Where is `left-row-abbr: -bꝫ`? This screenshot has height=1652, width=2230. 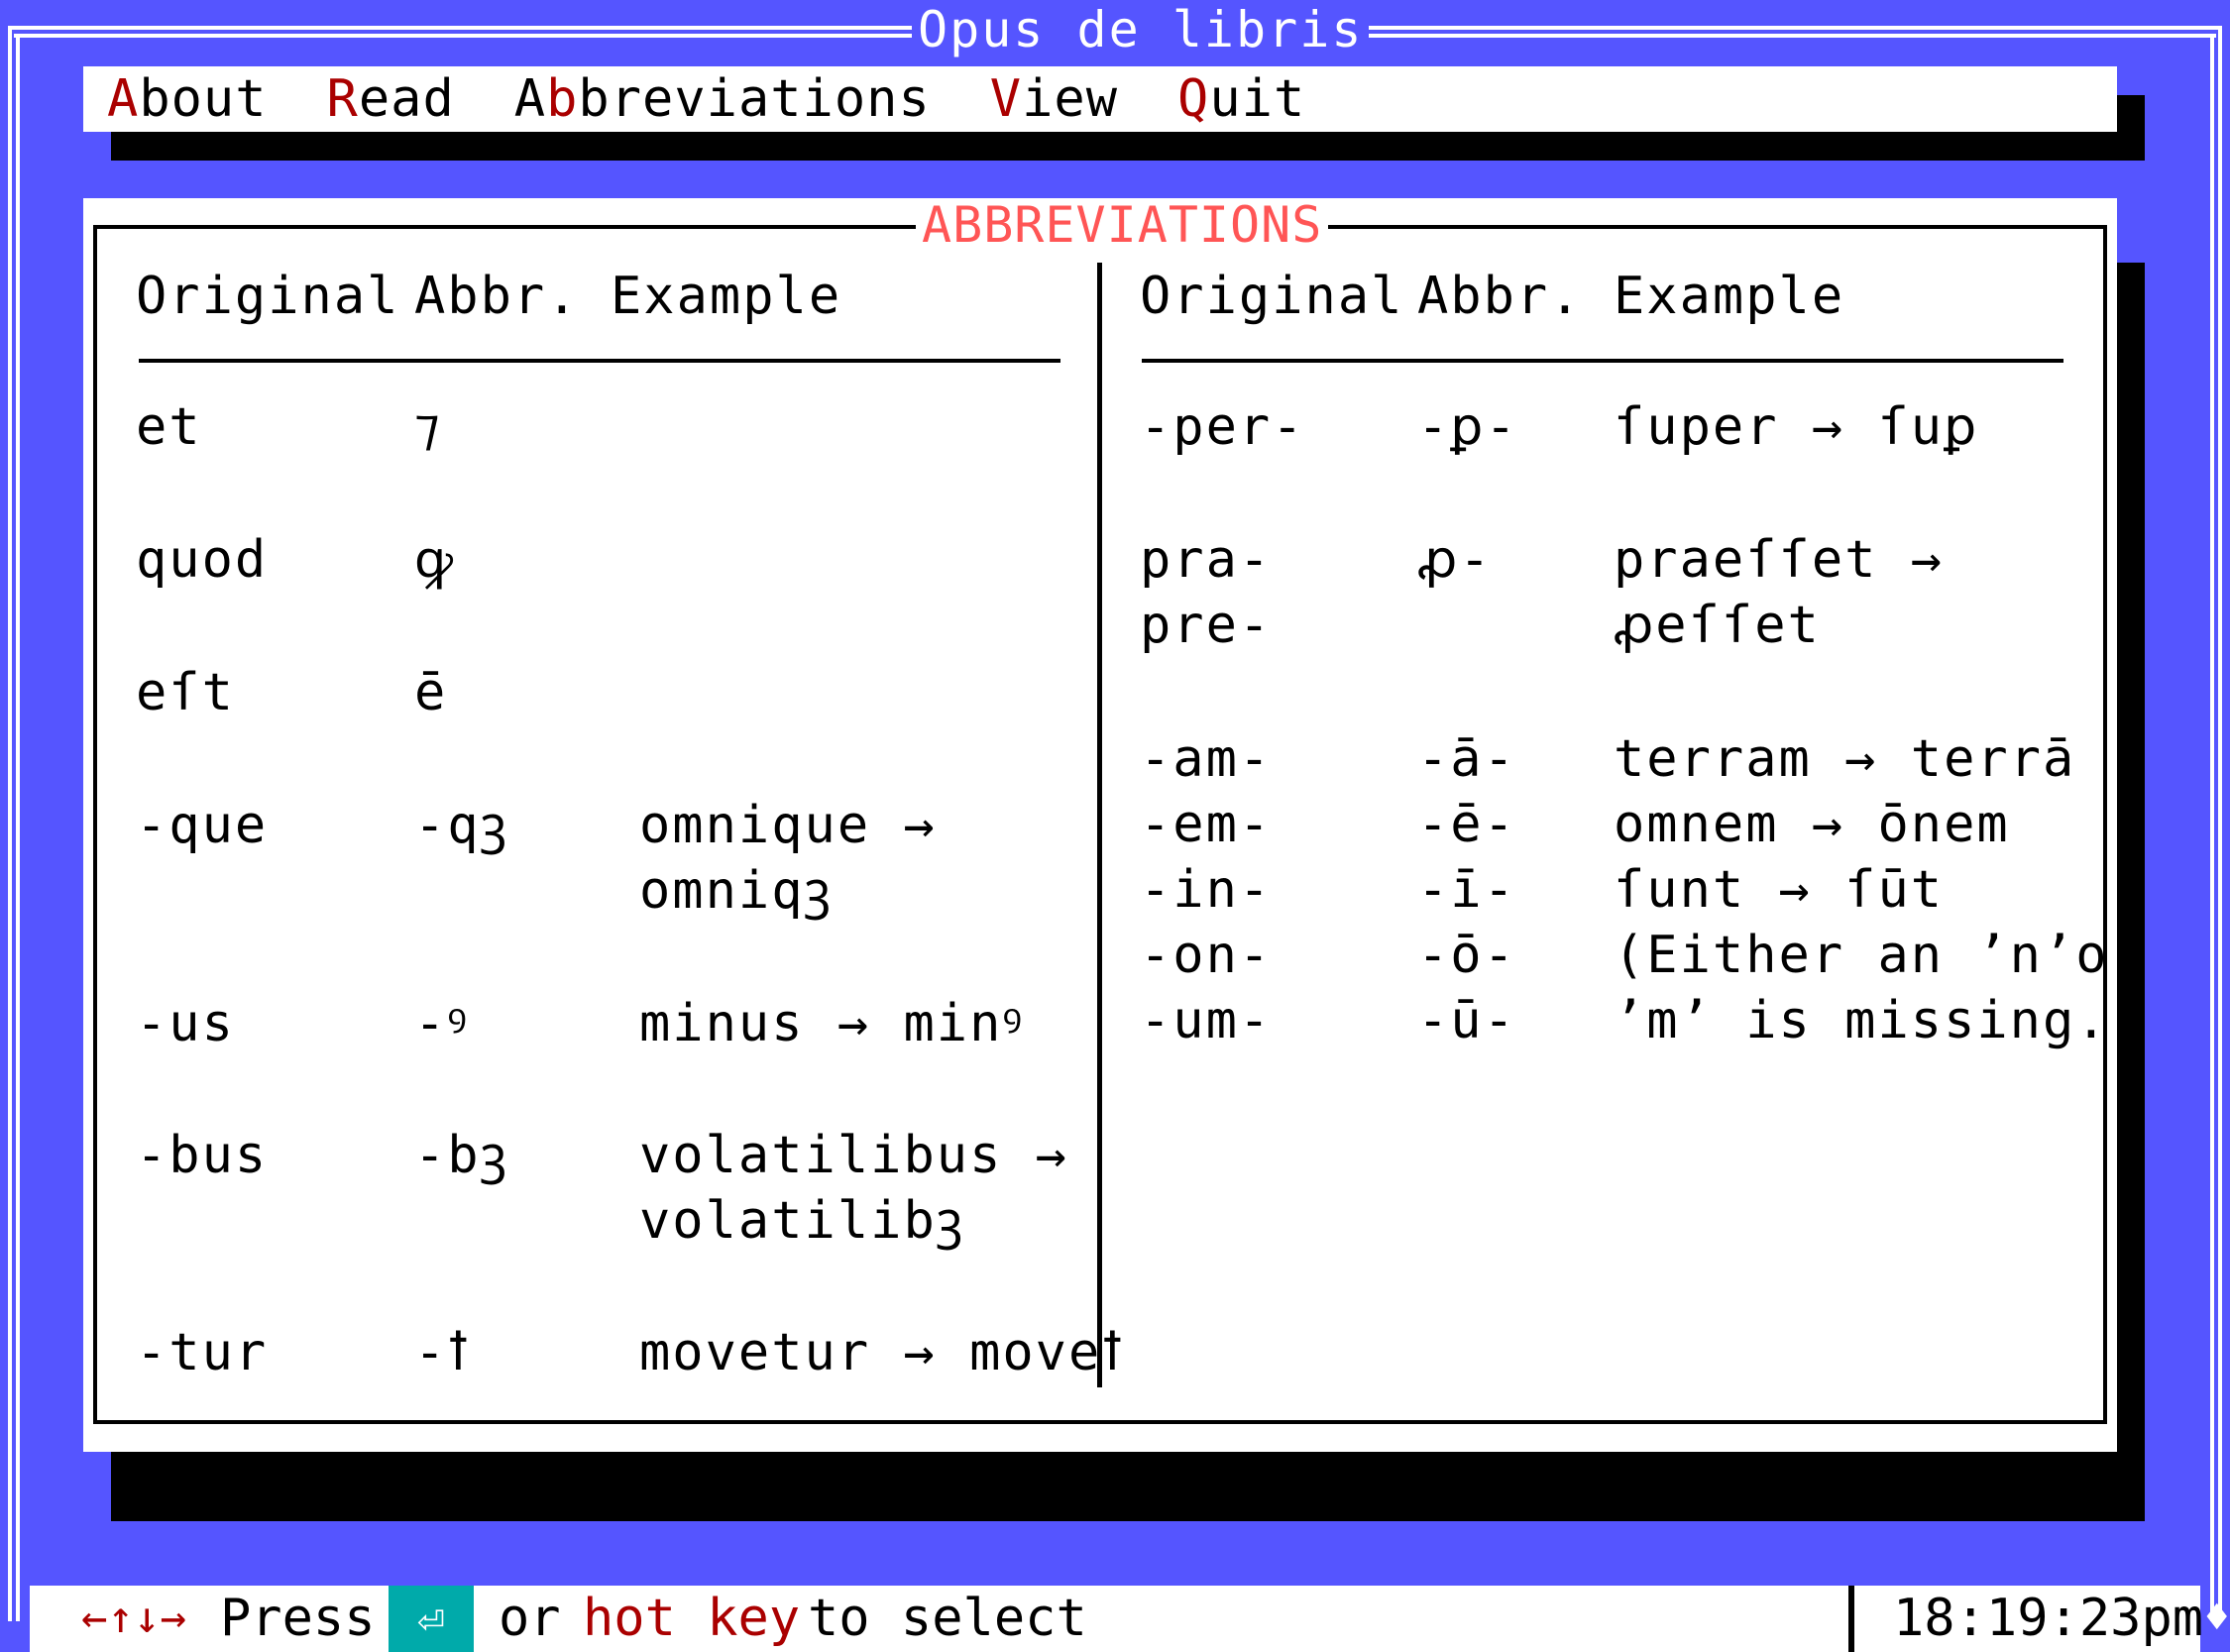 left-row-abbr: -bꝫ is located at coordinates (462, 1155).